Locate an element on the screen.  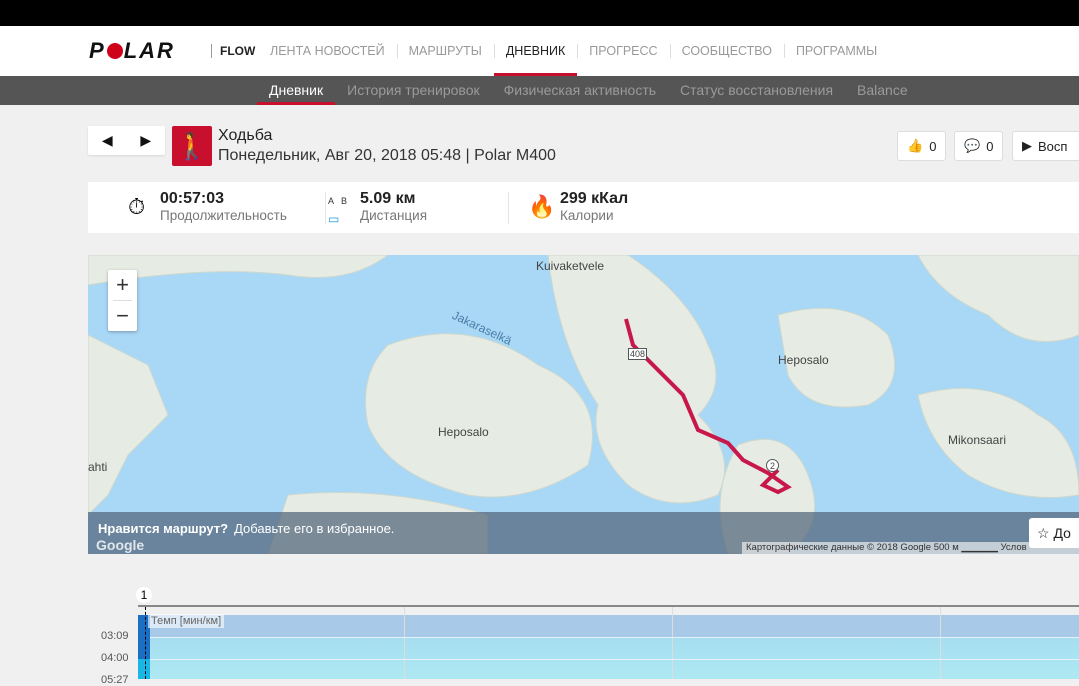
chart-cursor is located at coordinates (145, 643).